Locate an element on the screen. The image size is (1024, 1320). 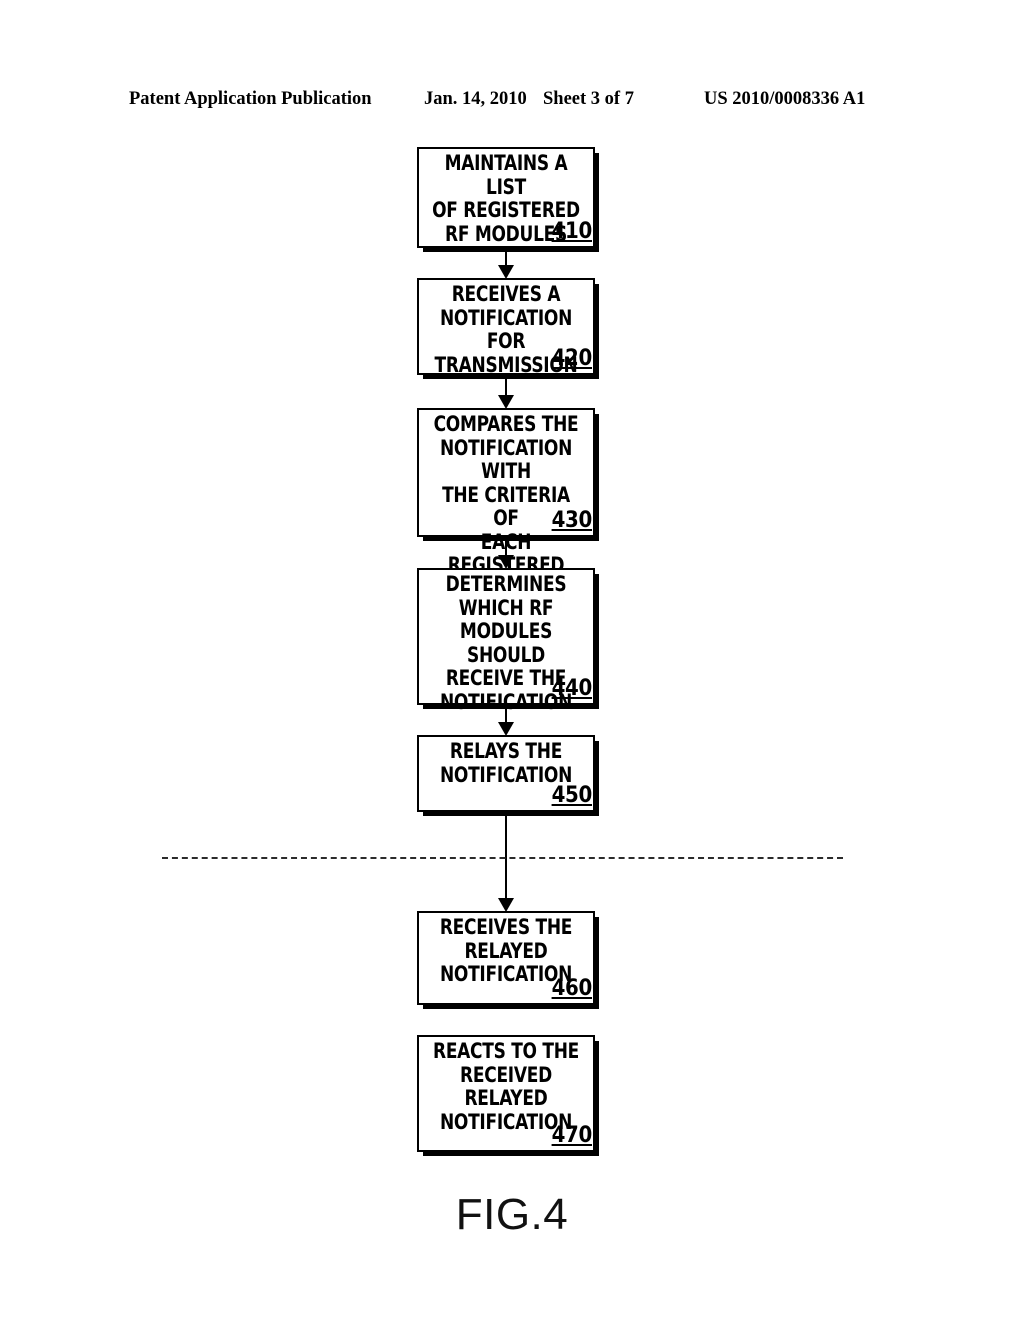
flowchart-node-reference-numeral: 430 is located at coordinates (572, 520).